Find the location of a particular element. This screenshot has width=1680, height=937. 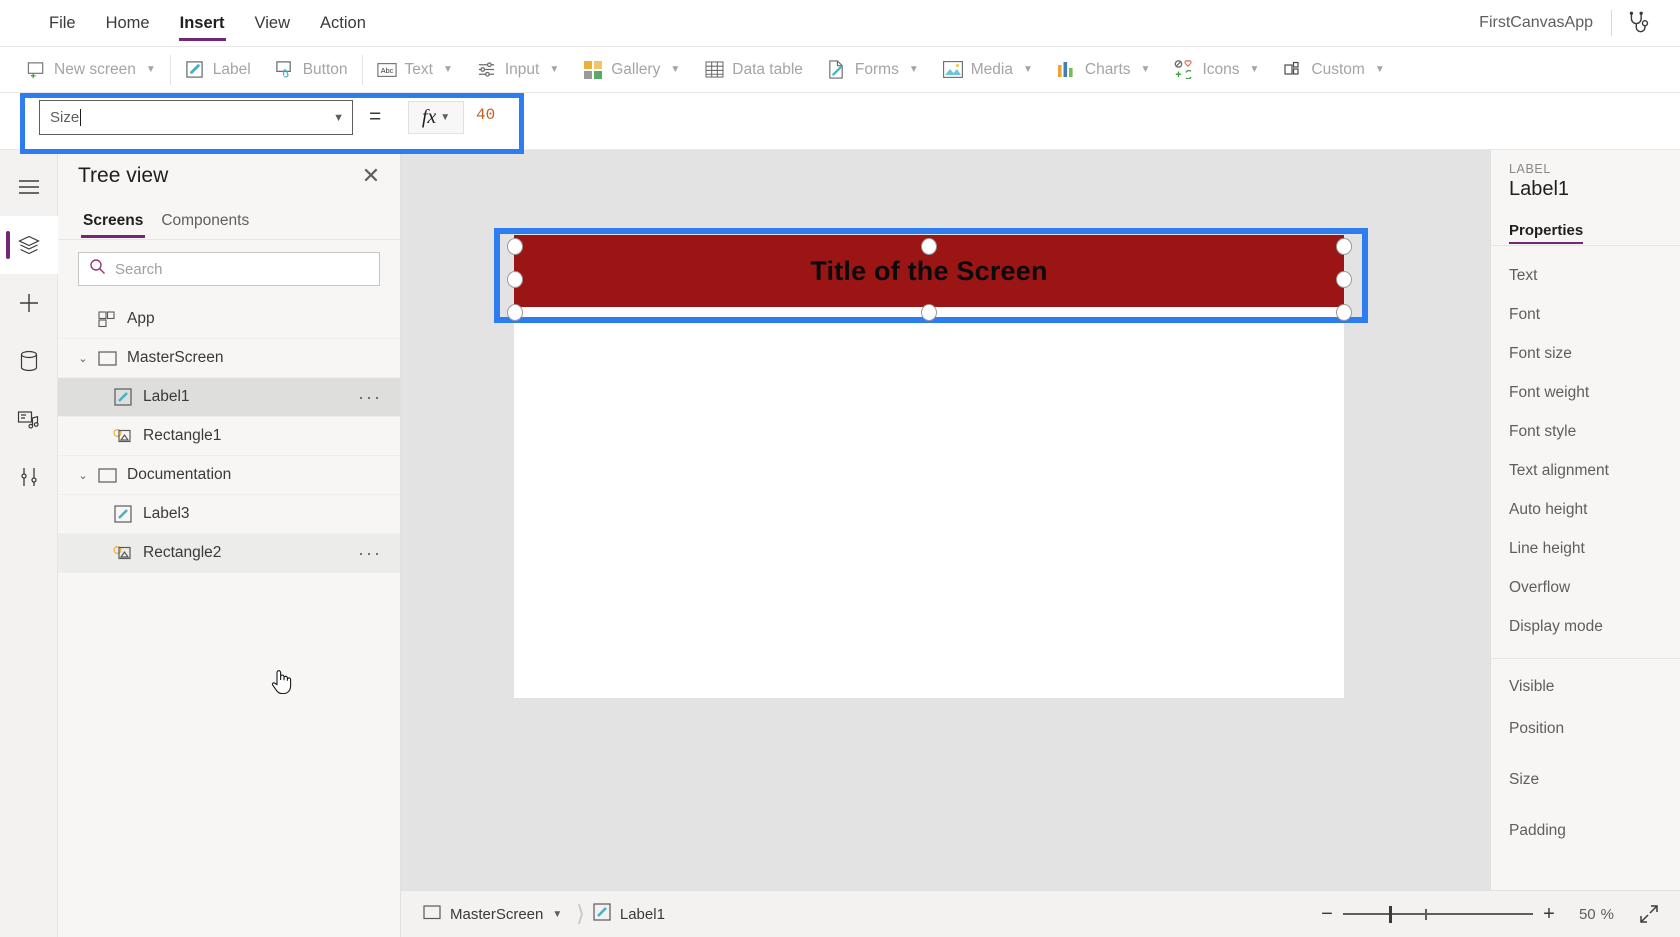

tree-node-app: App is located at coordinates (229, 319).